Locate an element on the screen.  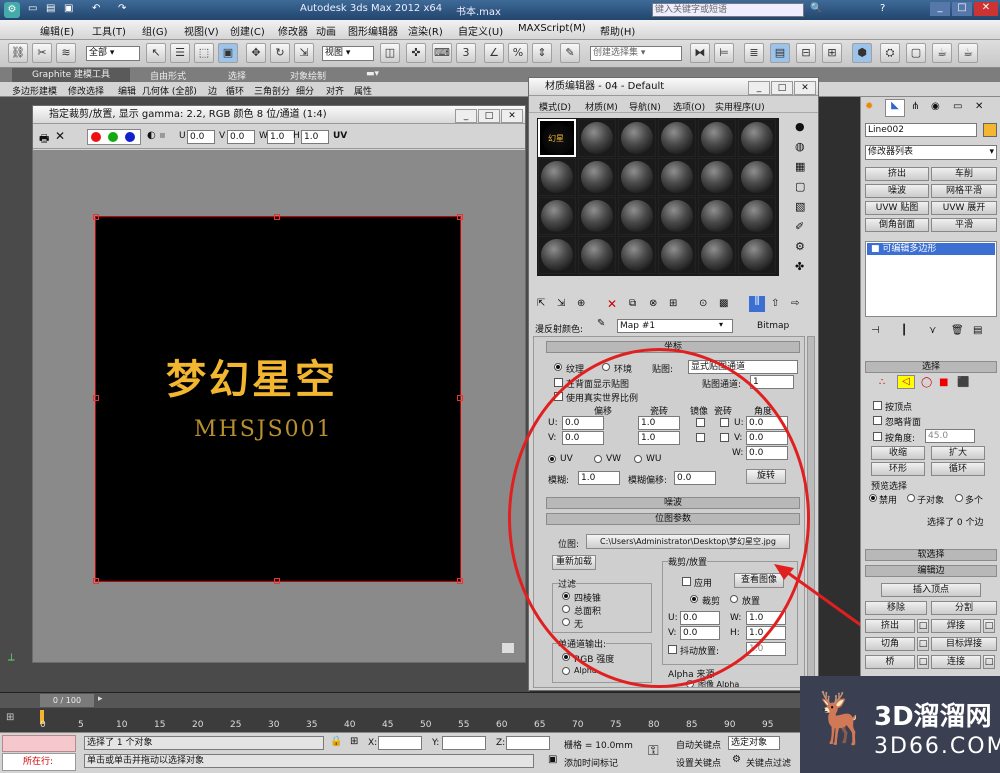
time-next-icon: ▸ is located at coordinates (100, 699).